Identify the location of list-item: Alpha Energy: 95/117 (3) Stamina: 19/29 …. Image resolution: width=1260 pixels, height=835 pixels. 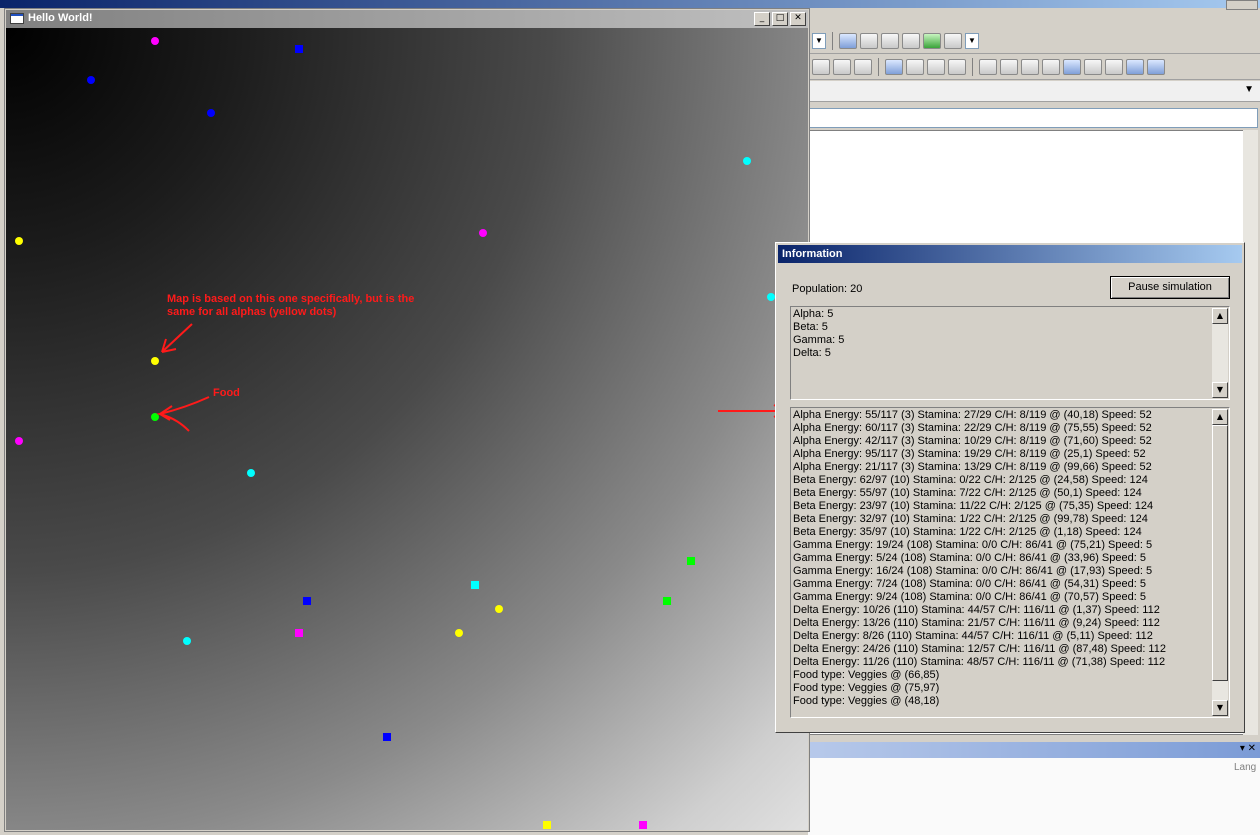
(979, 454).